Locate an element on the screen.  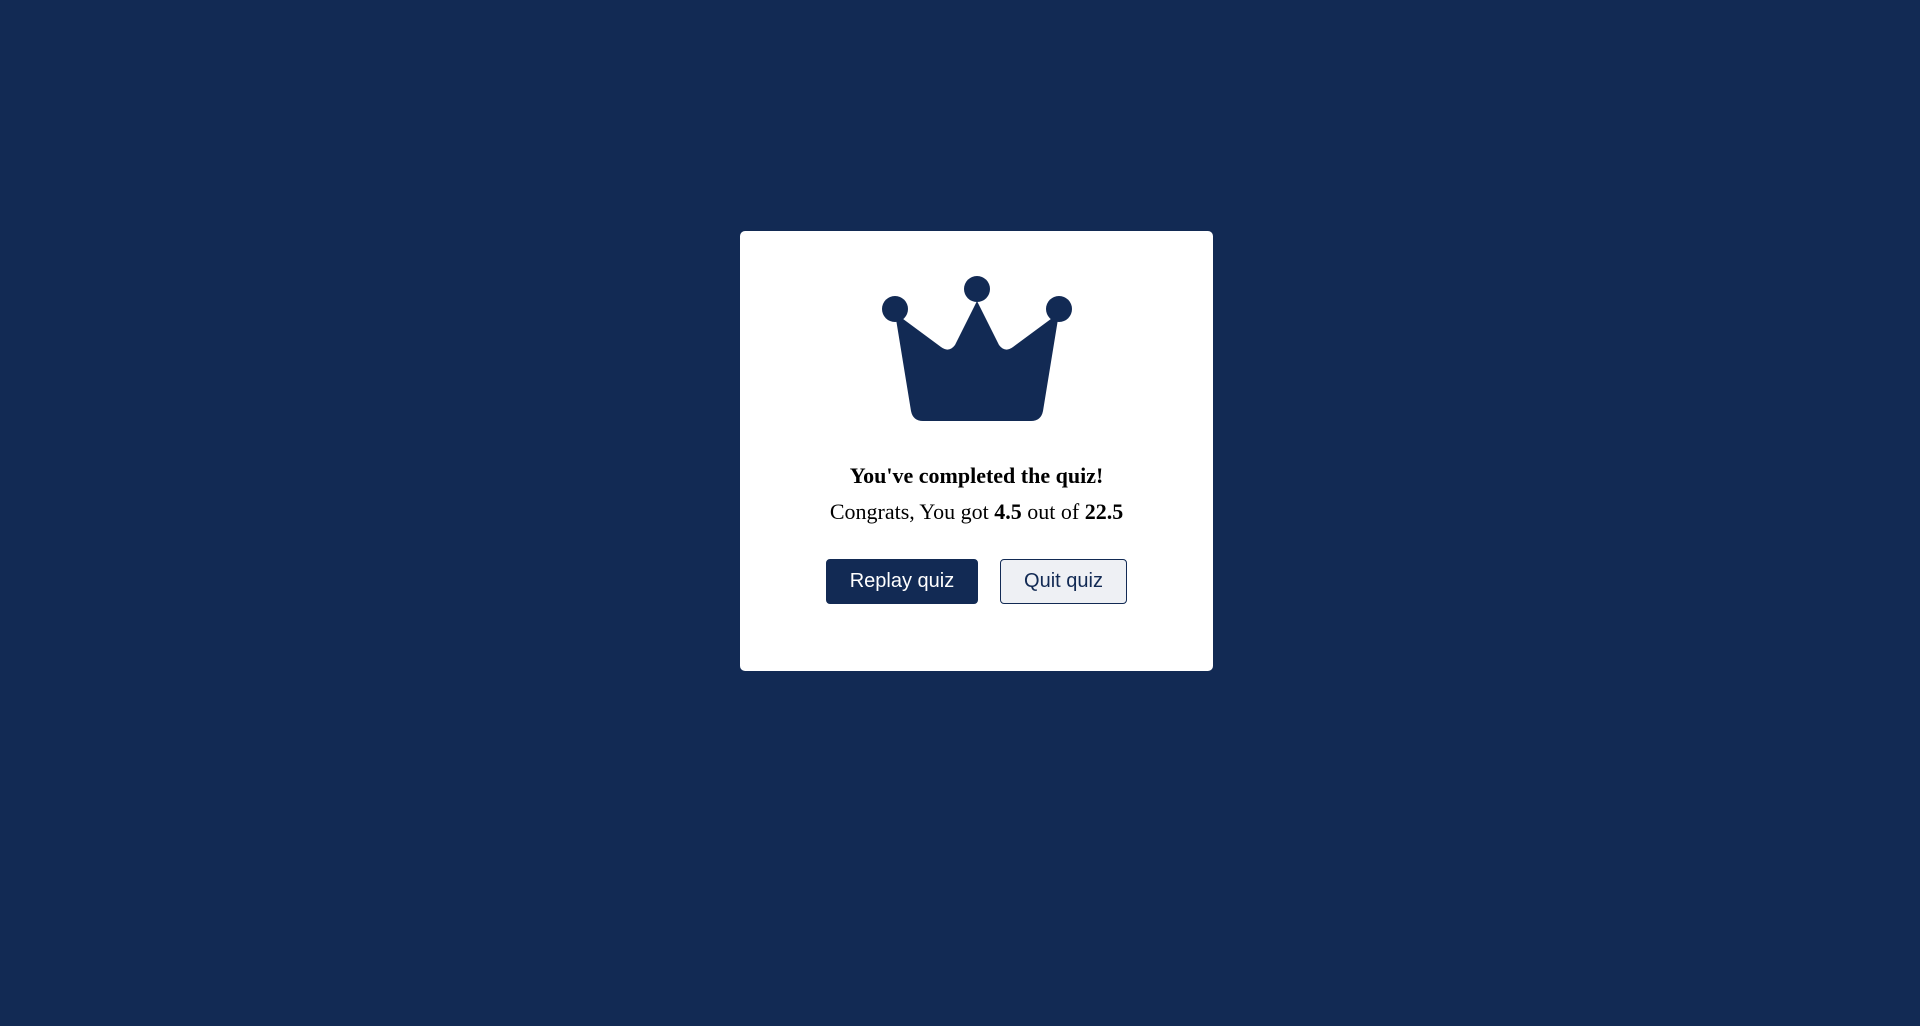
quit-quiz-button: Quit quiz is located at coordinates (1063, 581).